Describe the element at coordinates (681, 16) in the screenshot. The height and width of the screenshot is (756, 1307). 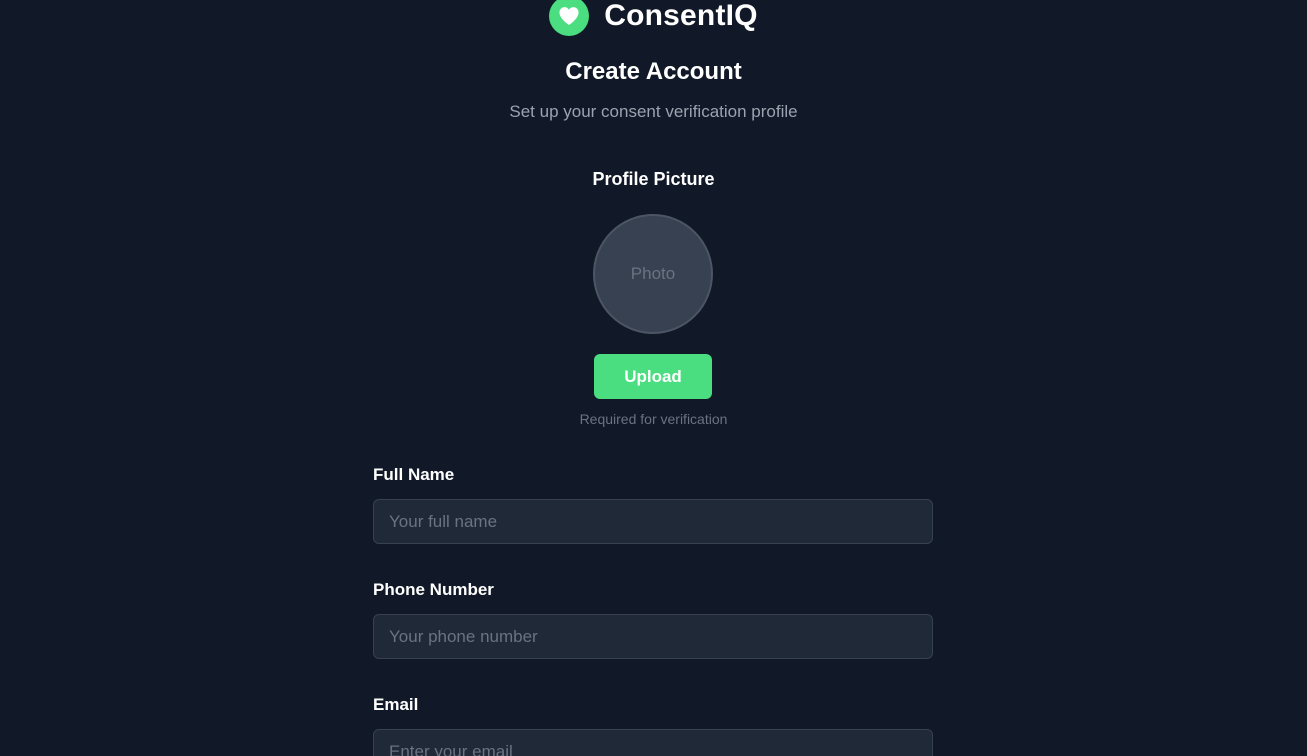
I see `brand-name: ConsentIQ` at that location.